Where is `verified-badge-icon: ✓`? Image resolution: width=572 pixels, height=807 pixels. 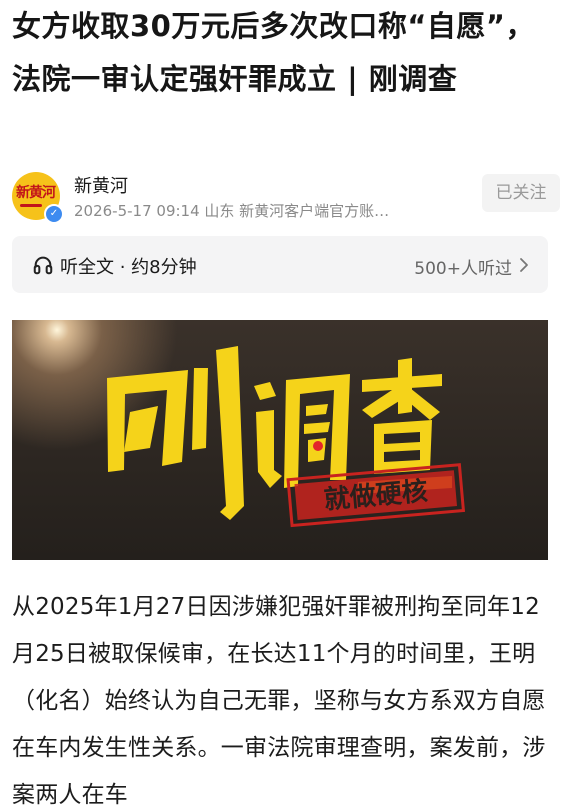 verified-badge-icon: ✓ is located at coordinates (54, 214).